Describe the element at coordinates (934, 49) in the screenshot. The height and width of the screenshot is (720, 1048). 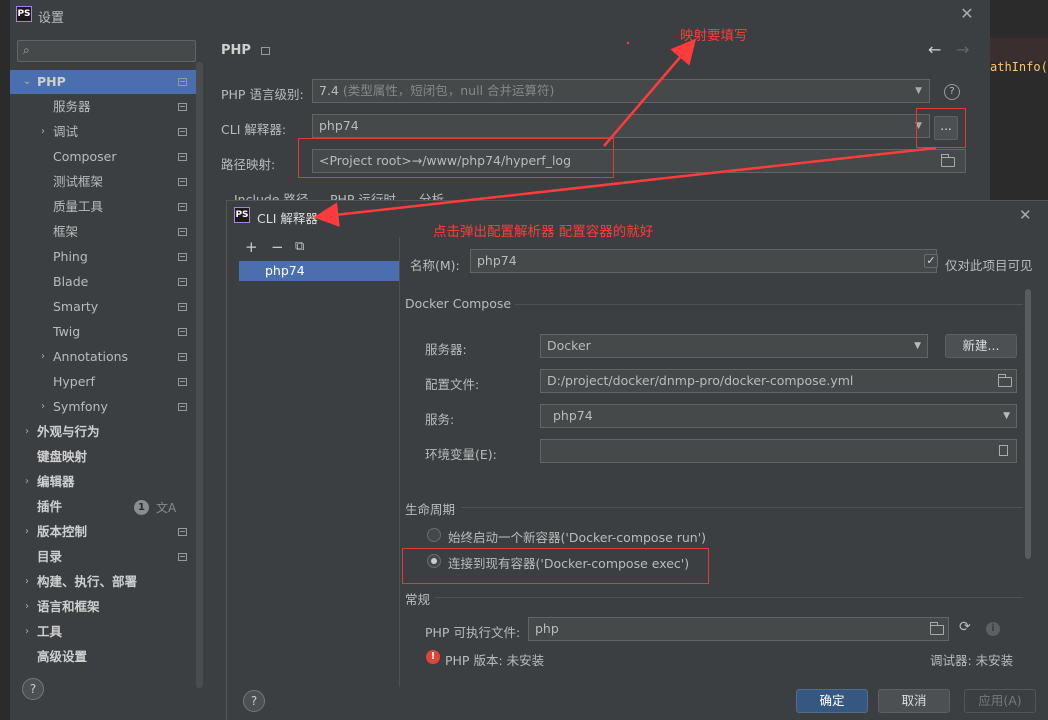
I see `back-arrow-icon: ←` at that location.